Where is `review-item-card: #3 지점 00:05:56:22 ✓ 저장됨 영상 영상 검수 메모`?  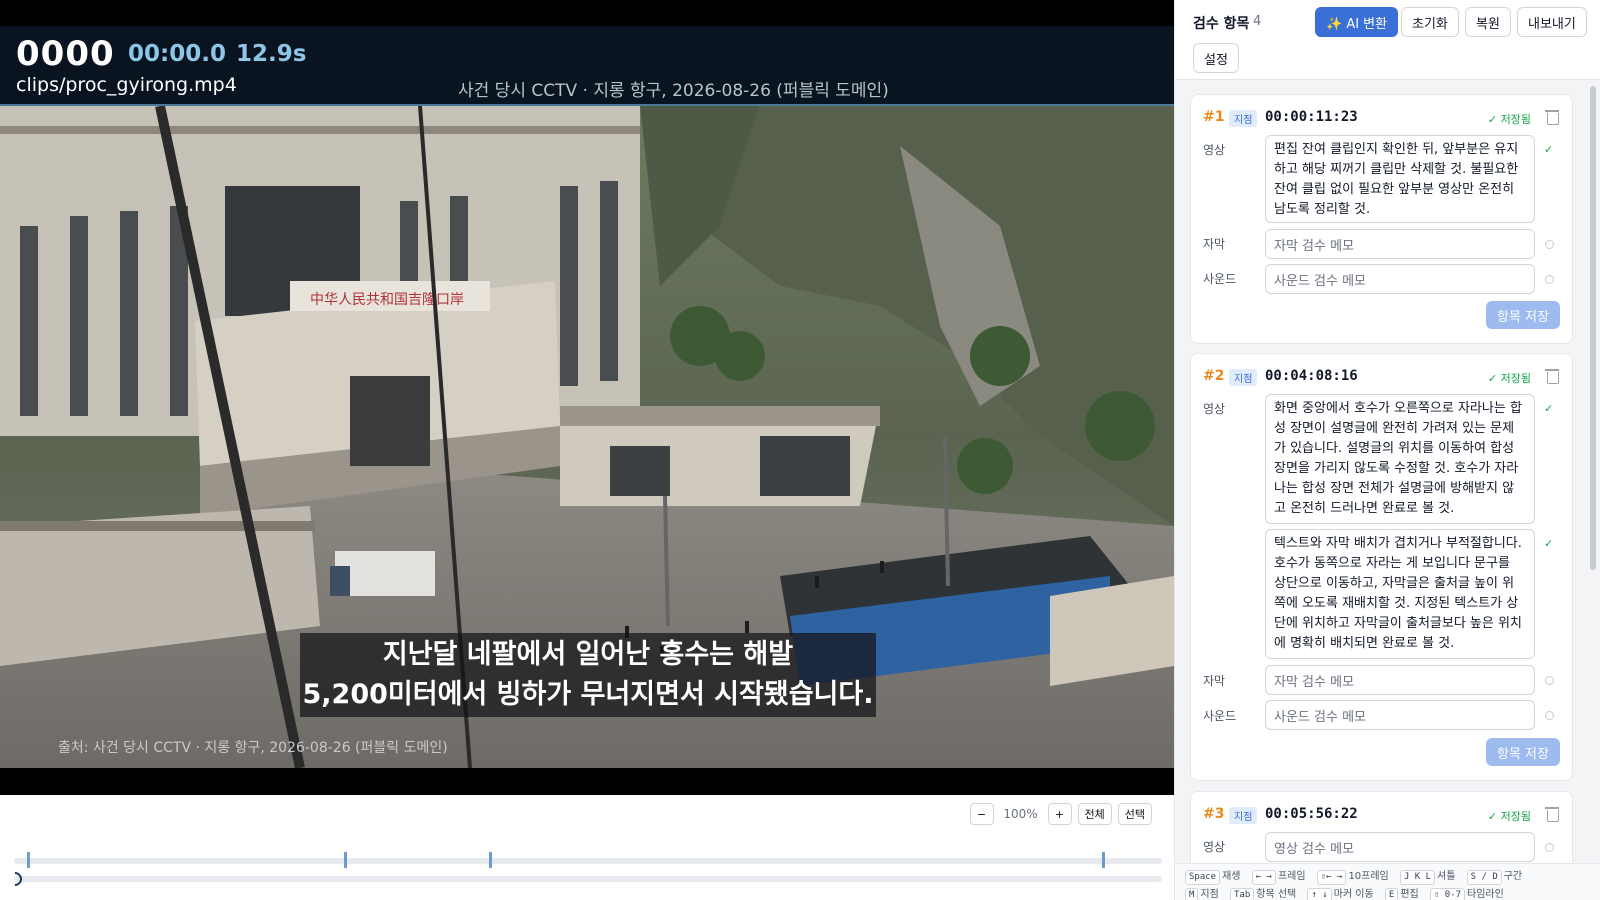
review-item-card: #3 지점 00:05:56:22 ✓ 저장됨 영상 영상 검수 메모 is located at coordinates (1381, 827).